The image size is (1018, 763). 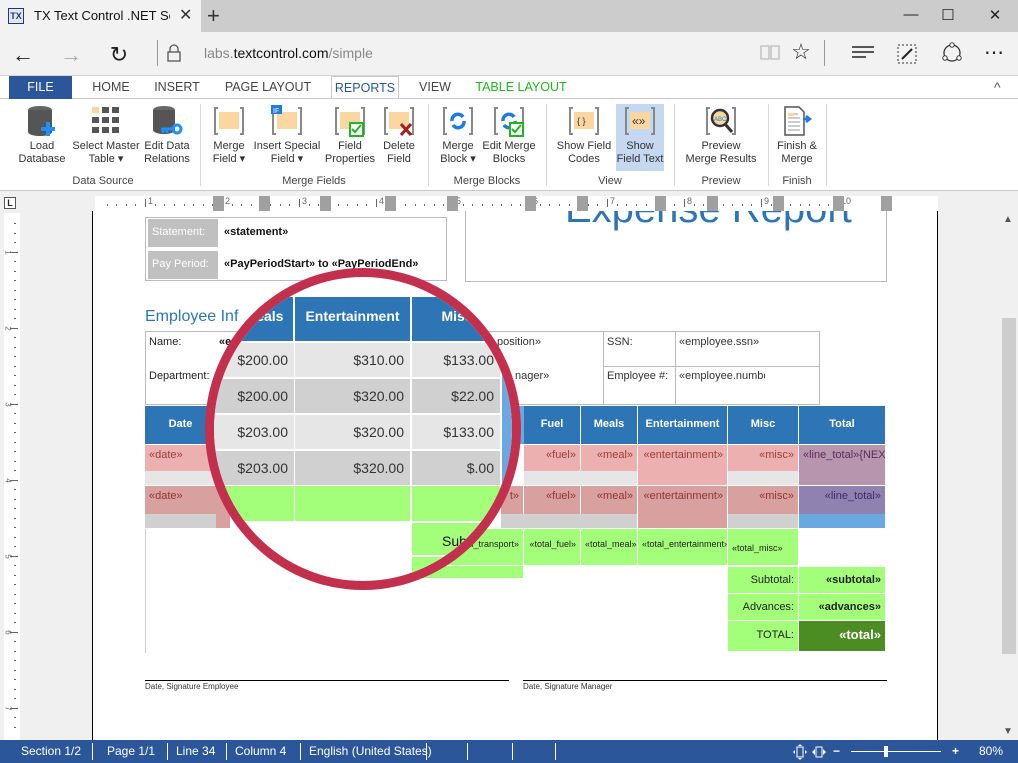 I want to click on row1-fuel: «fuel», so click(x=552, y=458).